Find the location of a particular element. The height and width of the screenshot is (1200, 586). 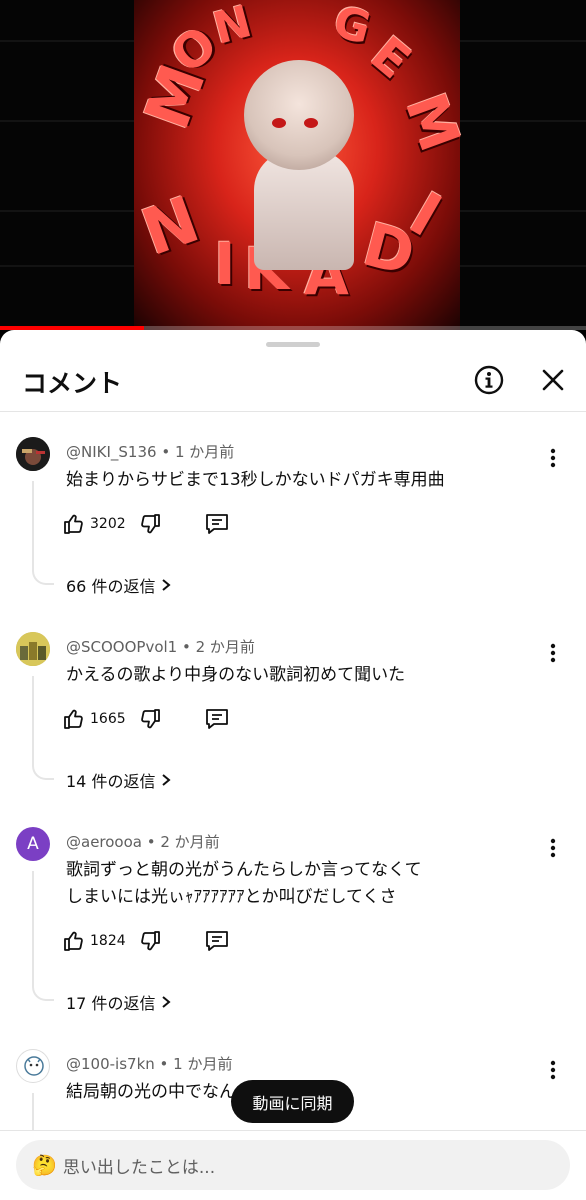

replies-count: 14 件の返信 is located at coordinates (111, 781).